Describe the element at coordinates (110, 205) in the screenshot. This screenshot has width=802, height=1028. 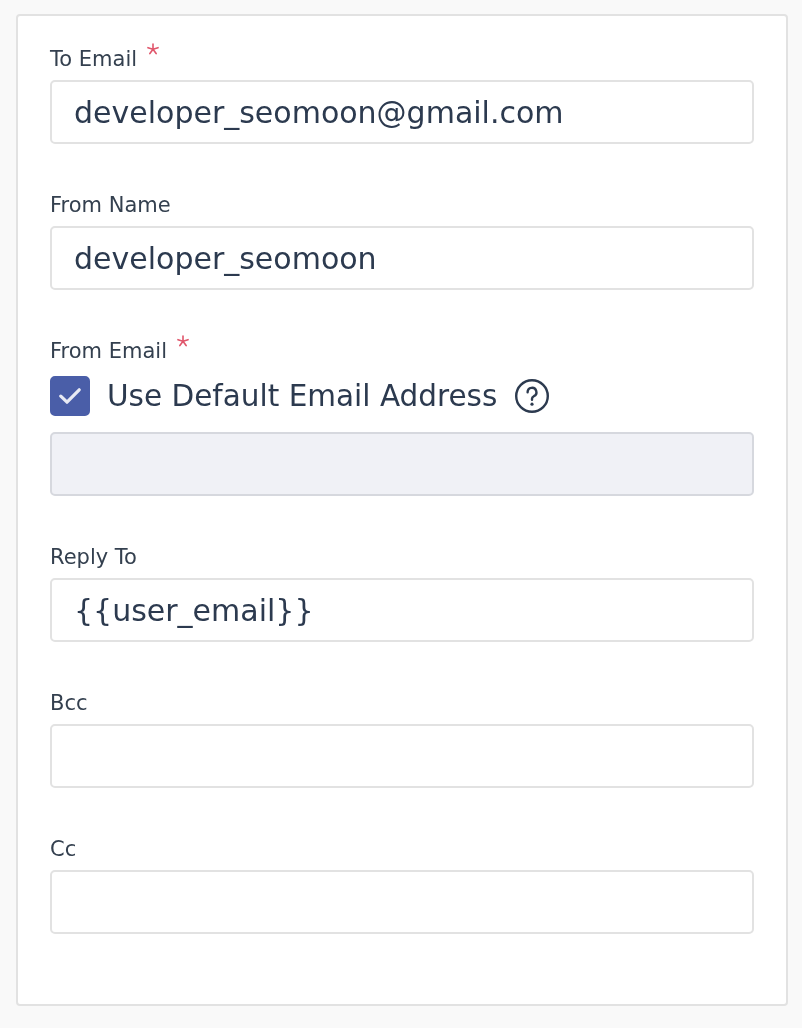
I see `field-label: From Name` at that location.